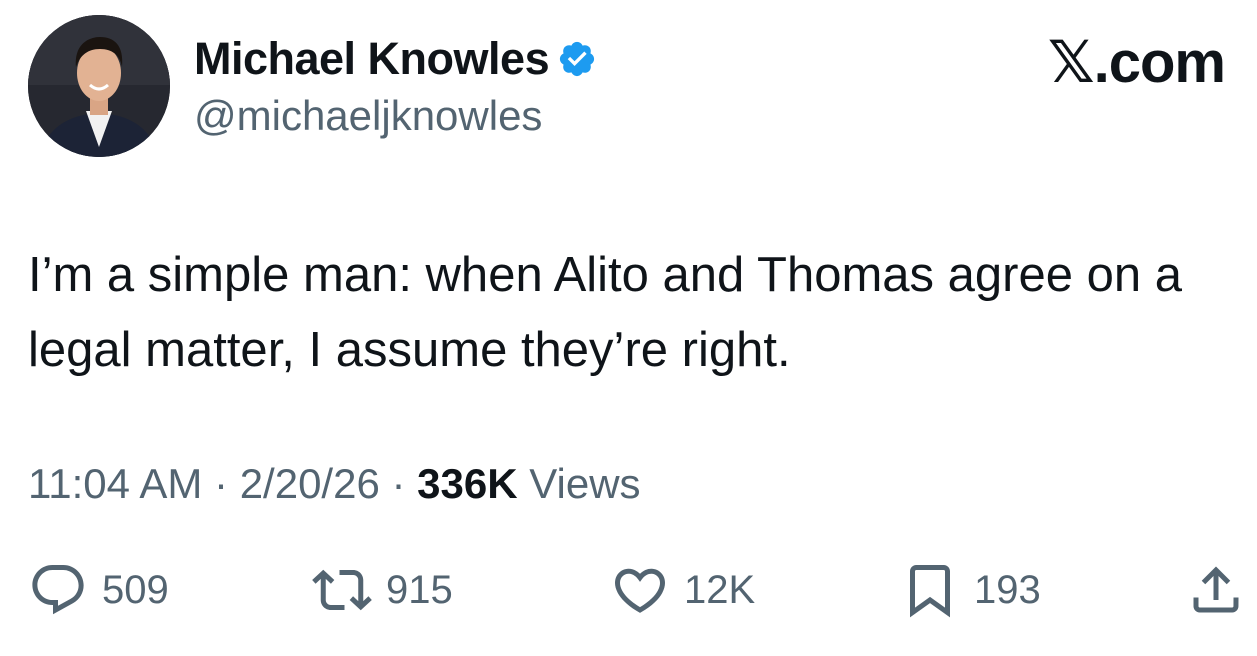  What do you see at coordinates (682, 590) in the screenshot?
I see `like-button: 12K` at bounding box center [682, 590].